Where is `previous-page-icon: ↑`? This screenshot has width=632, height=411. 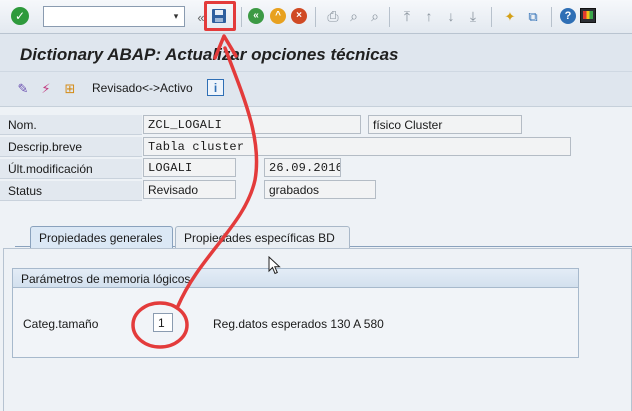 previous-page-icon: ↑ is located at coordinates (429, 16).